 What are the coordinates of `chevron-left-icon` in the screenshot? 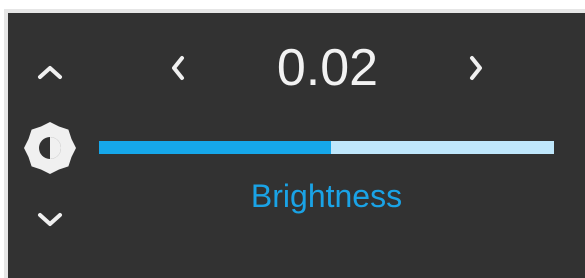 It's located at (178, 68).